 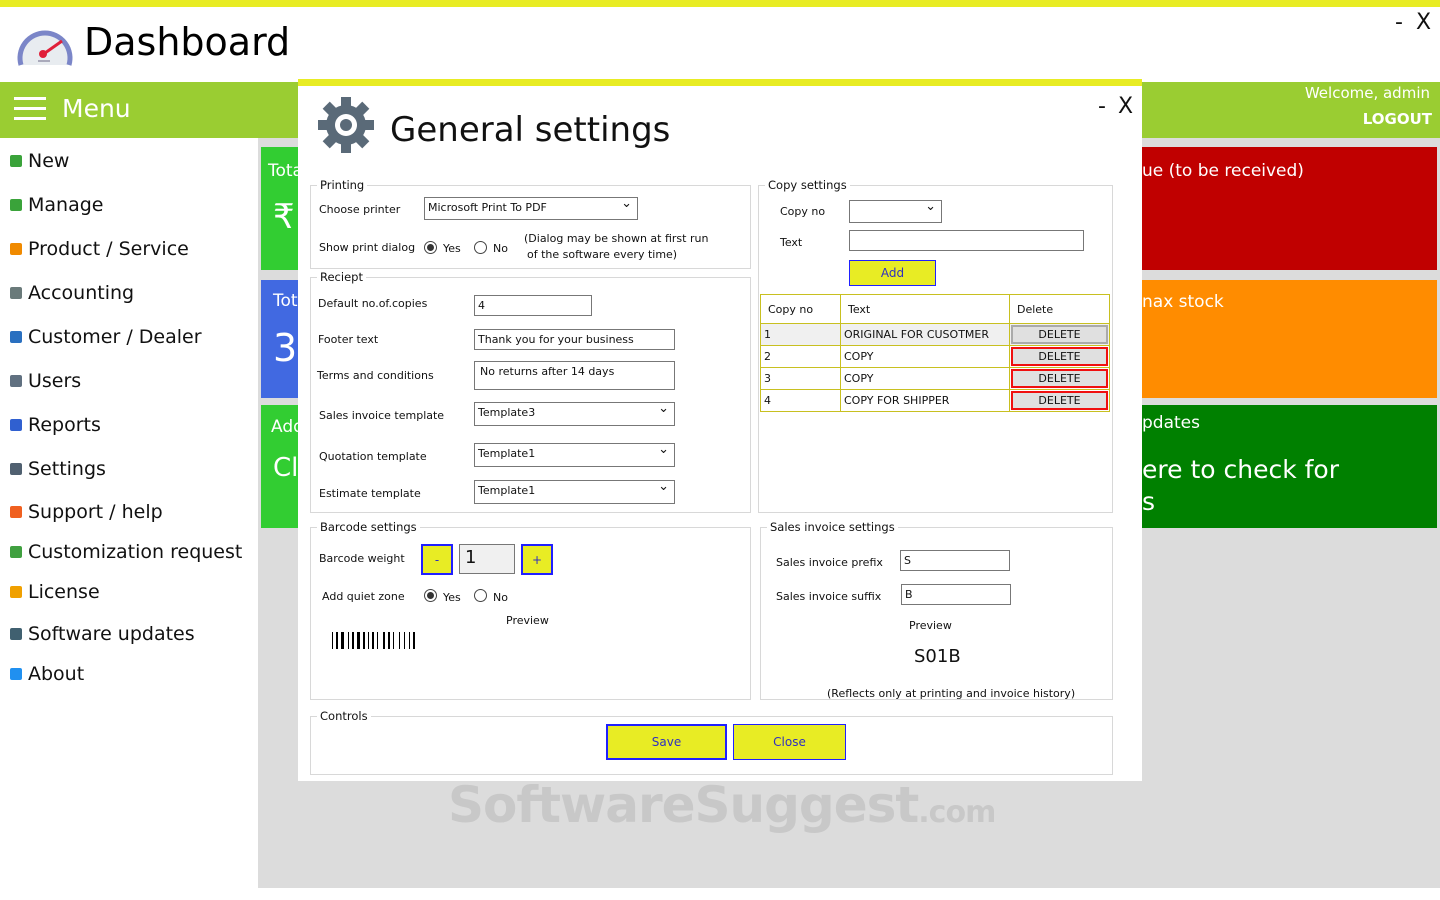 What do you see at coordinates (47, 674) in the screenshot?
I see `sidebar-item-about: About` at bounding box center [47, 674].